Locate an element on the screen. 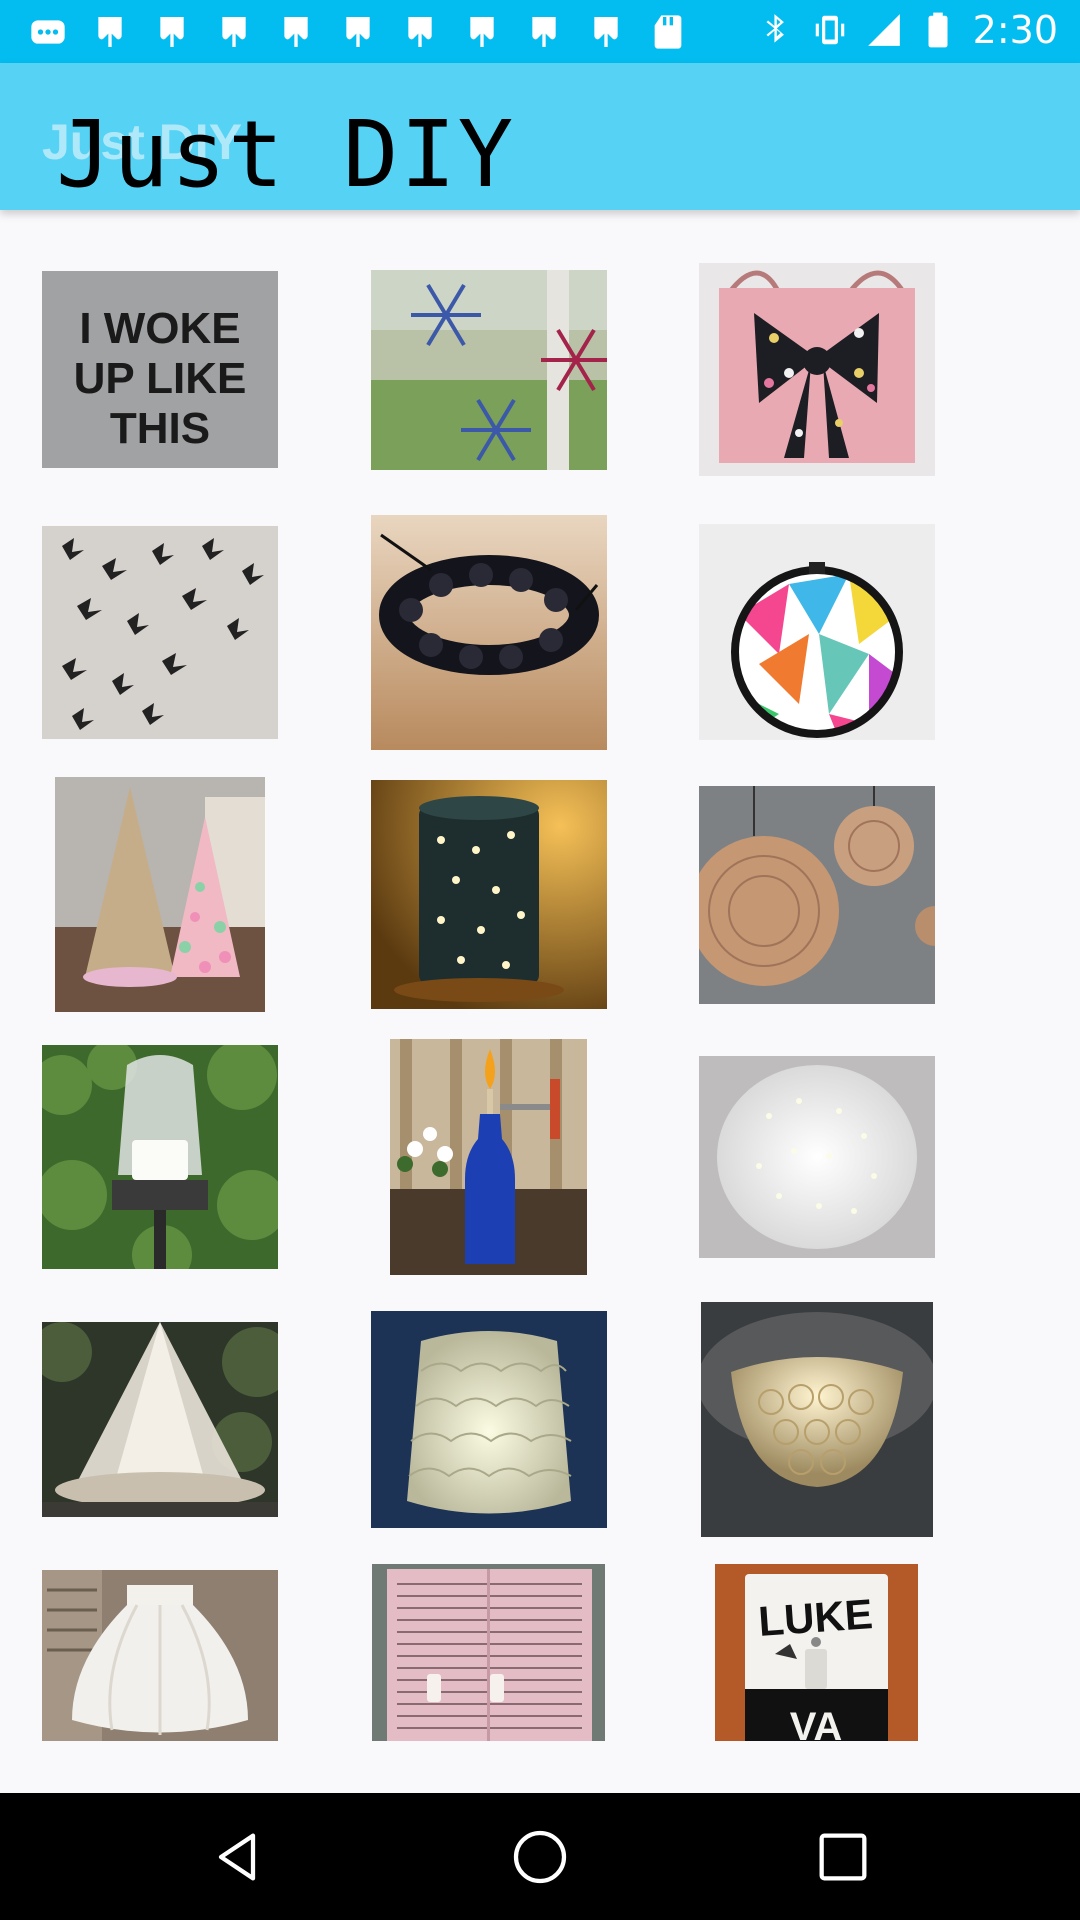 Image resolution: width=1080 pixels, height=1920 pixels. back-icon is located at coordinates (237, 1857).